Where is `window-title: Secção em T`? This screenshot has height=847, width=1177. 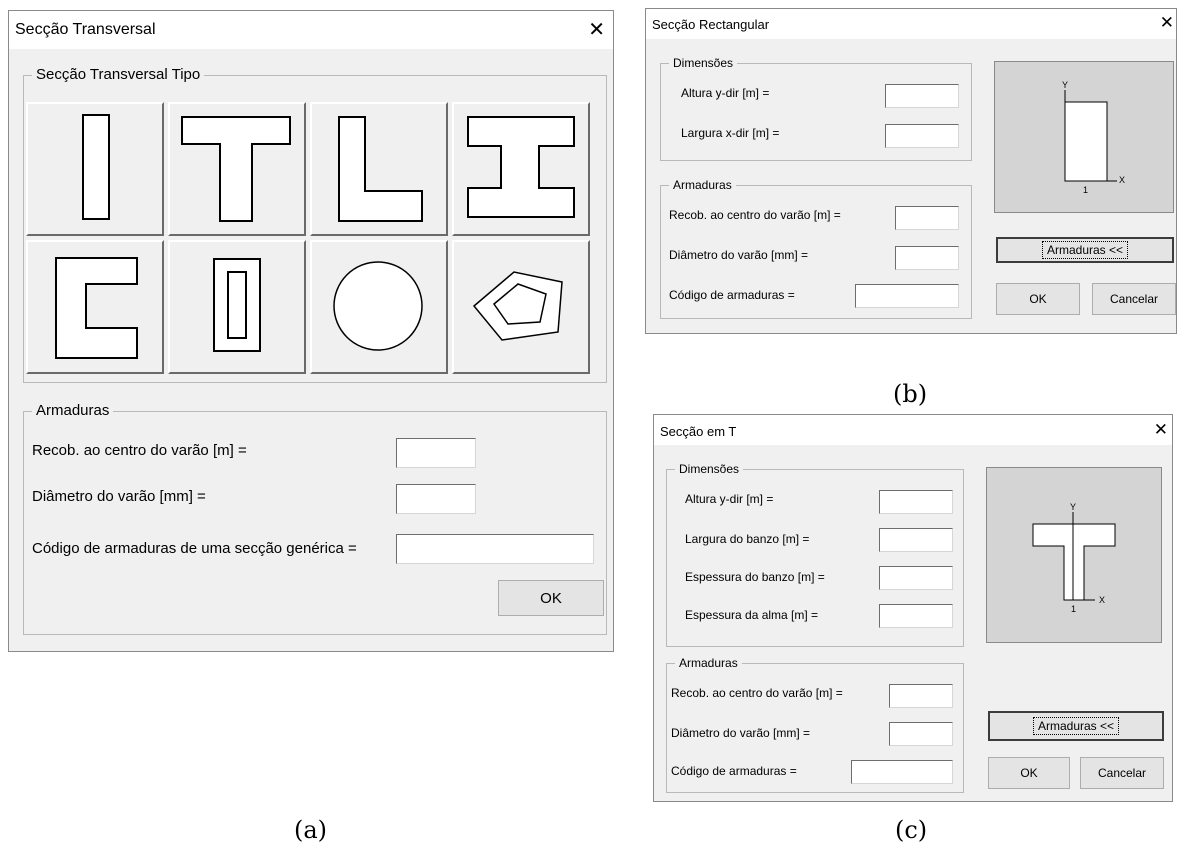
window-title: Secção em T is located at coordinates (698, 431).